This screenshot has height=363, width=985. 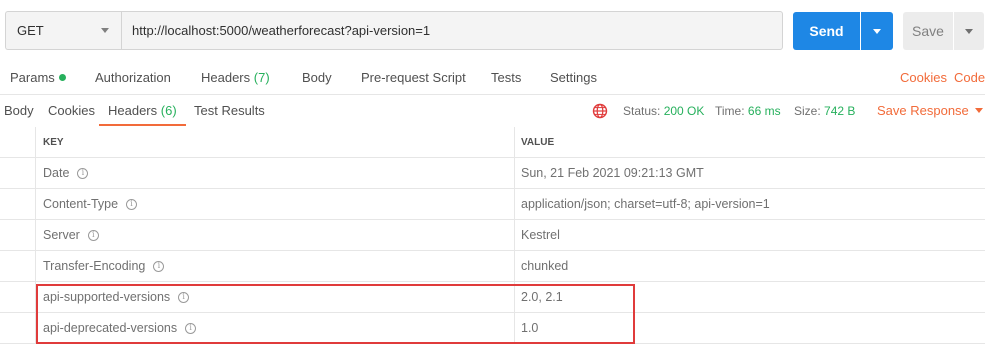 What do you see at coordinates (275, 235) in the screenshot?
I see `header-key-cell: Server i` at bounding box center [275, 235].